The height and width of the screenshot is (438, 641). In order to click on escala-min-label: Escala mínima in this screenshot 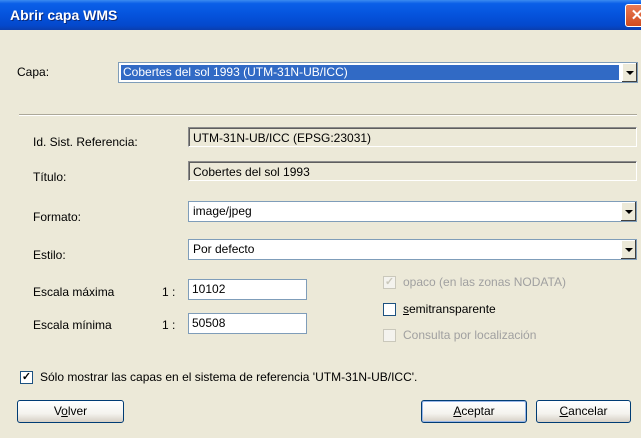, I will do `click(72, 325)`.